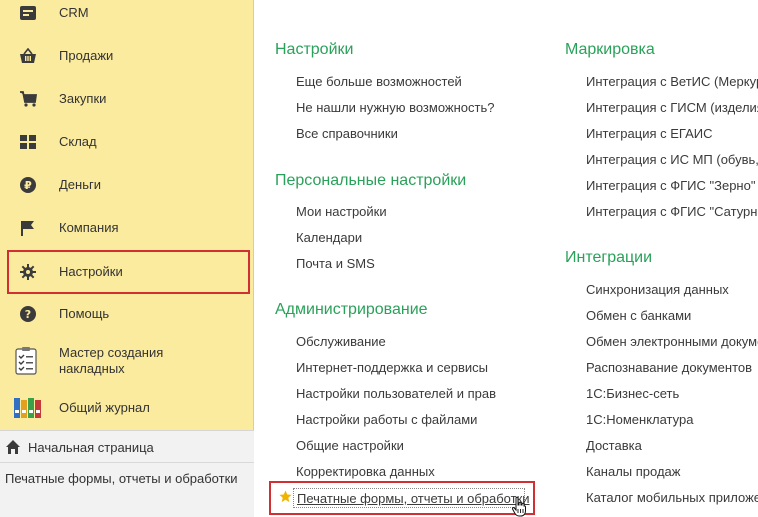 The width and height of the screenshot is (758, 517). Describe the element at coordinates (329, 237) in the screenshot. I see `link-calendars: Календари` at that location.